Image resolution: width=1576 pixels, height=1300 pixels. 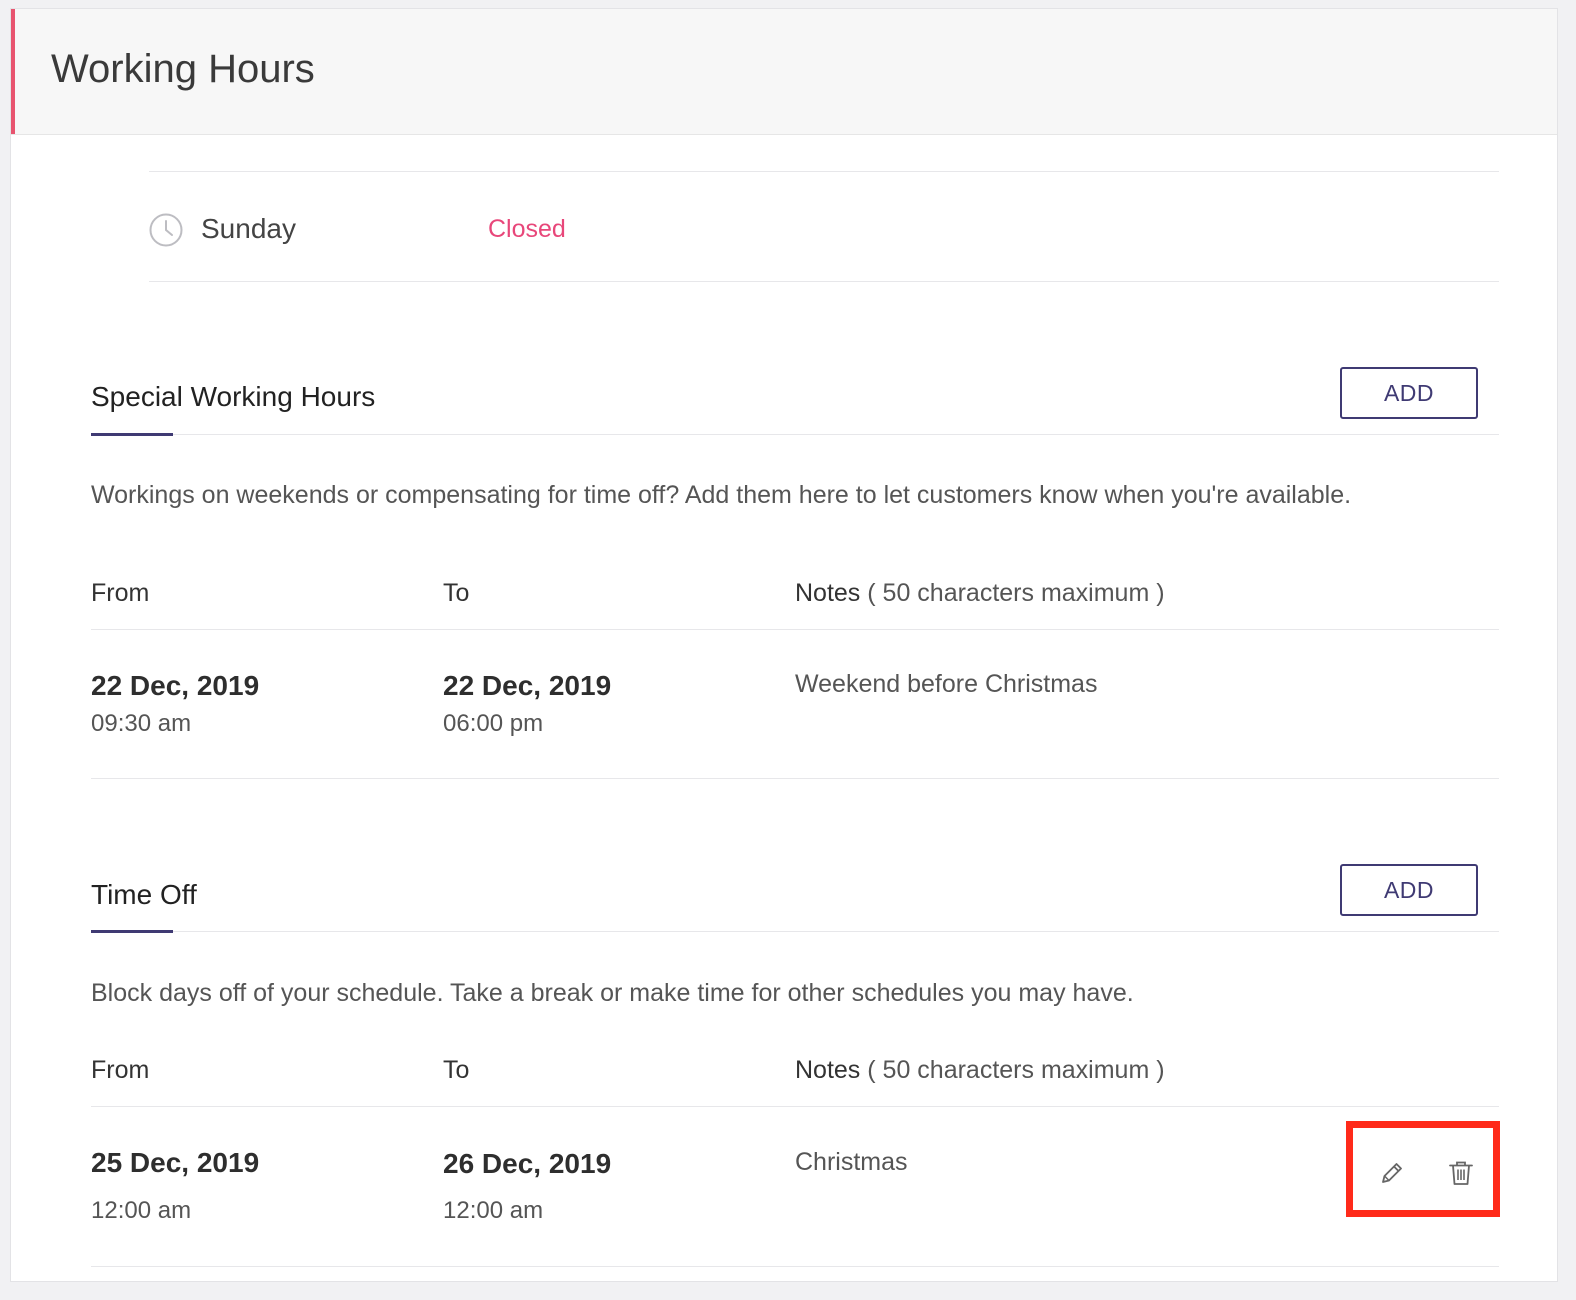 What do you see at coordinates (141, 1210) in the screenshot?
I see `from-time: 12:00 am` at bounding box center [141, 1210].